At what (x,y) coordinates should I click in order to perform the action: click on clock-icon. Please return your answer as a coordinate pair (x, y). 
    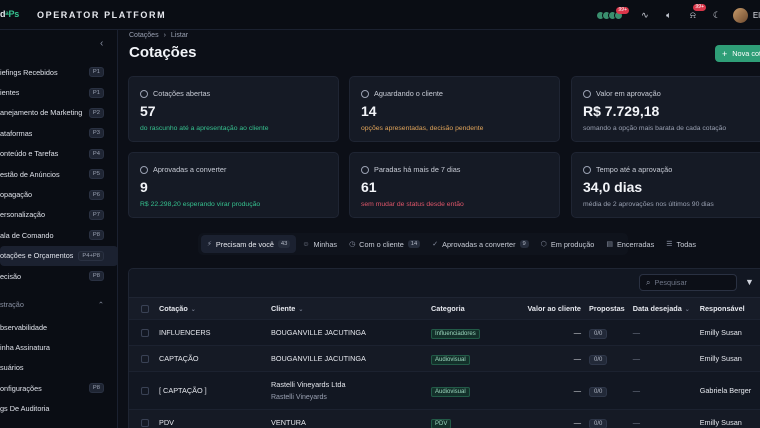
    Looking at the image, I should click on (365, 93).